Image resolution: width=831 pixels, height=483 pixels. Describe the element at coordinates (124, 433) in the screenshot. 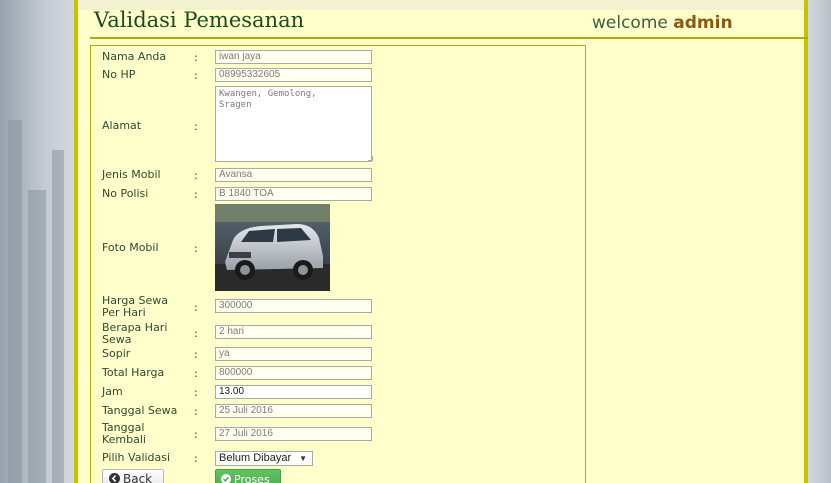

I see `label-tgl-kembali: Tanggal Kembali` at that location.